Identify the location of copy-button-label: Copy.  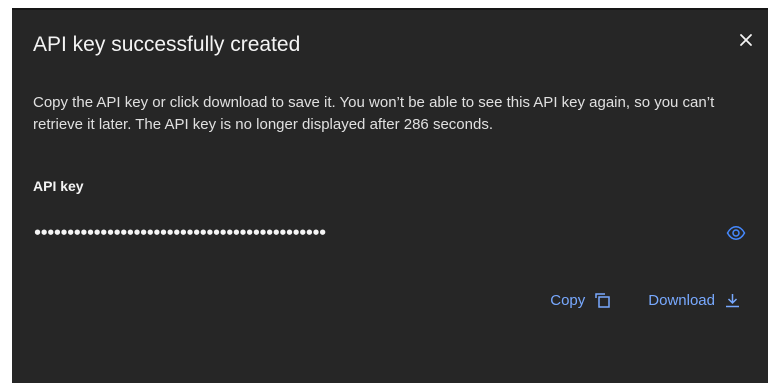
(568, 300).